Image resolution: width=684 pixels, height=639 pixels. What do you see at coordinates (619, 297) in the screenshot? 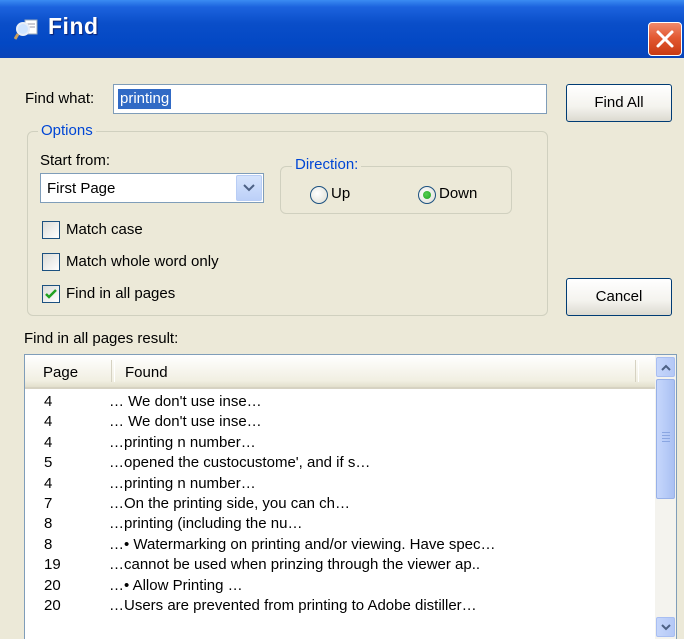
I see `cancel-button: Cancel` at bounding box center [619, 297].